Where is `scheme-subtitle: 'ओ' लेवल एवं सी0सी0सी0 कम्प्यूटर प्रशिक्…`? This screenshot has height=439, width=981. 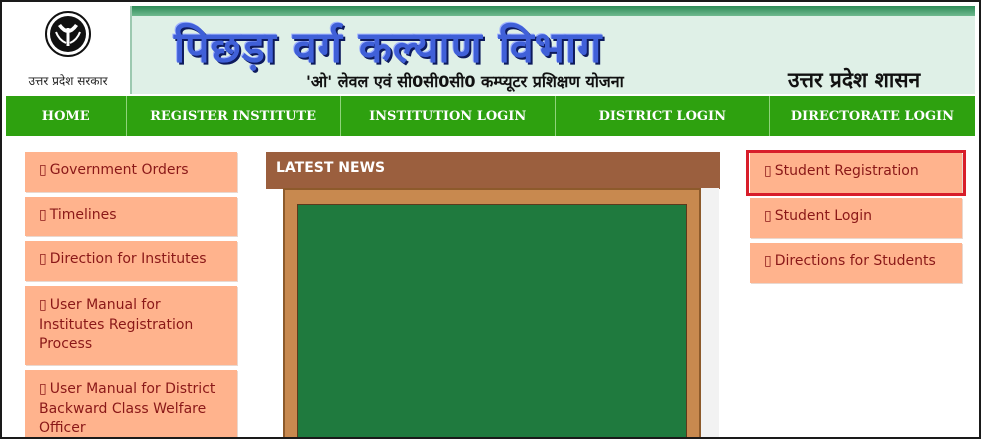
scheme-subtitle: 'ओ' लेवल एवं सी0सी0सी0 कम्प्यूटर प्रशिक्… is located at coordinates (465, 81).